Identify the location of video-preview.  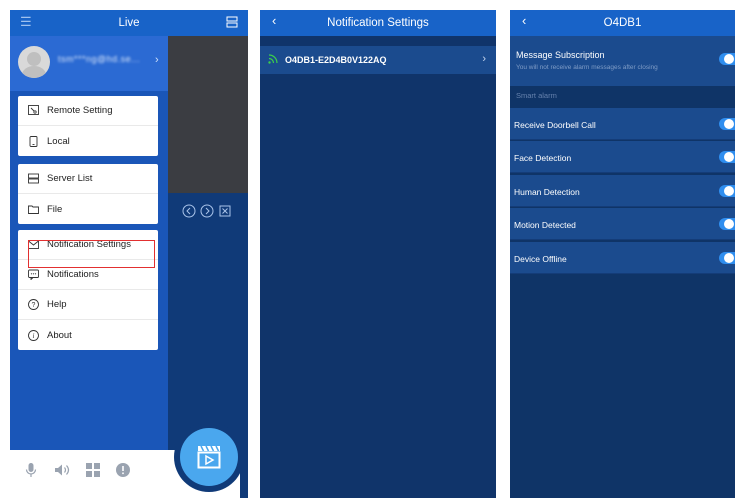
(208, 114).